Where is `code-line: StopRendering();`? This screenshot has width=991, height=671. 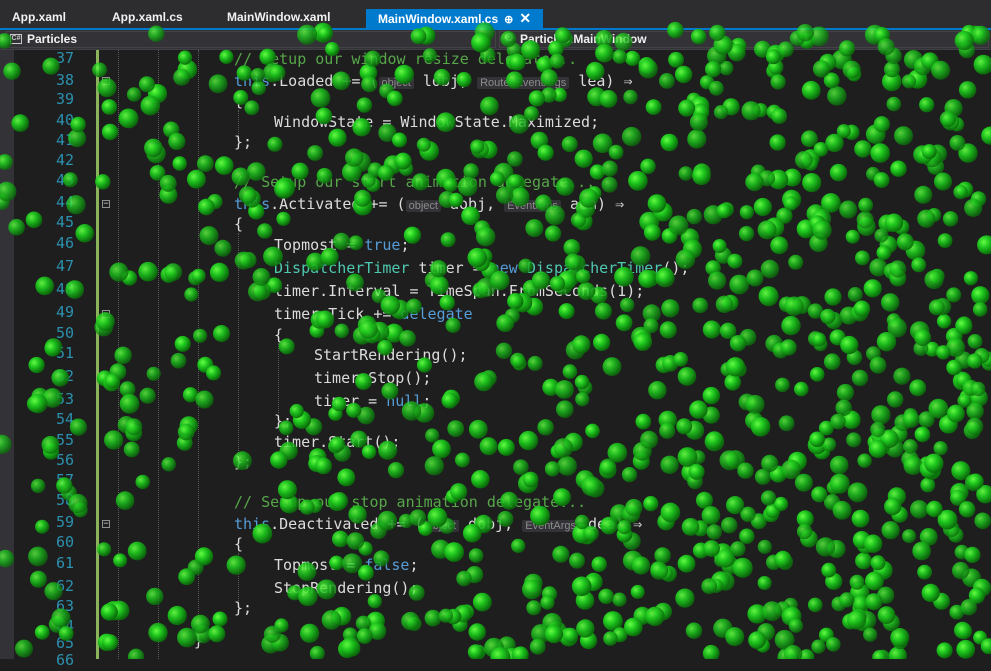
code-line: StopRendering(); is located at coordinates (346, 588).